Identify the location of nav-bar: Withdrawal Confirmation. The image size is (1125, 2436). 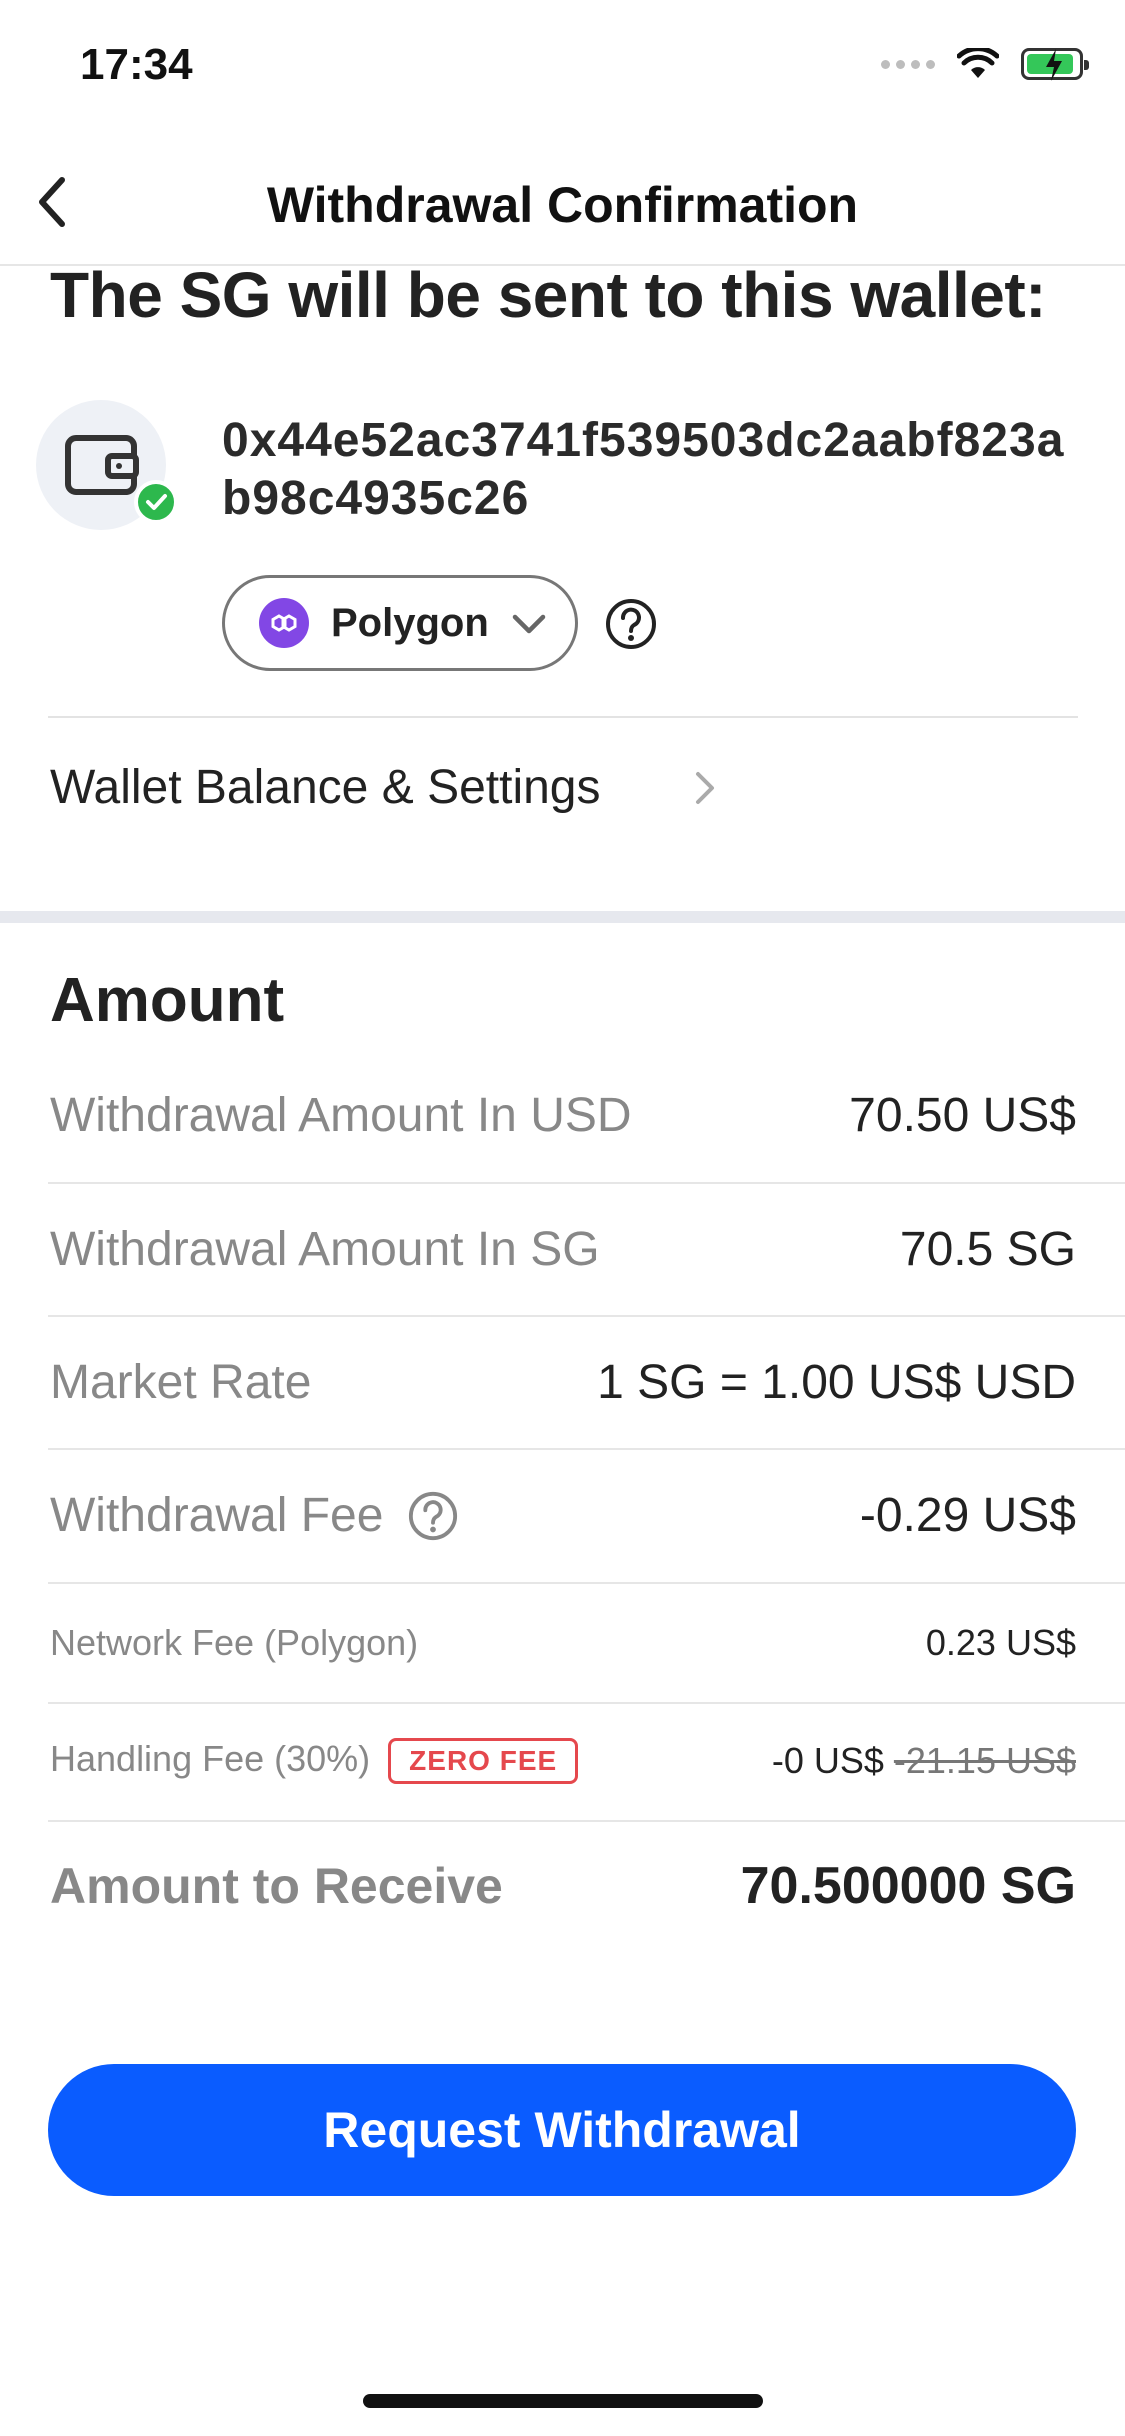
(562, 203).